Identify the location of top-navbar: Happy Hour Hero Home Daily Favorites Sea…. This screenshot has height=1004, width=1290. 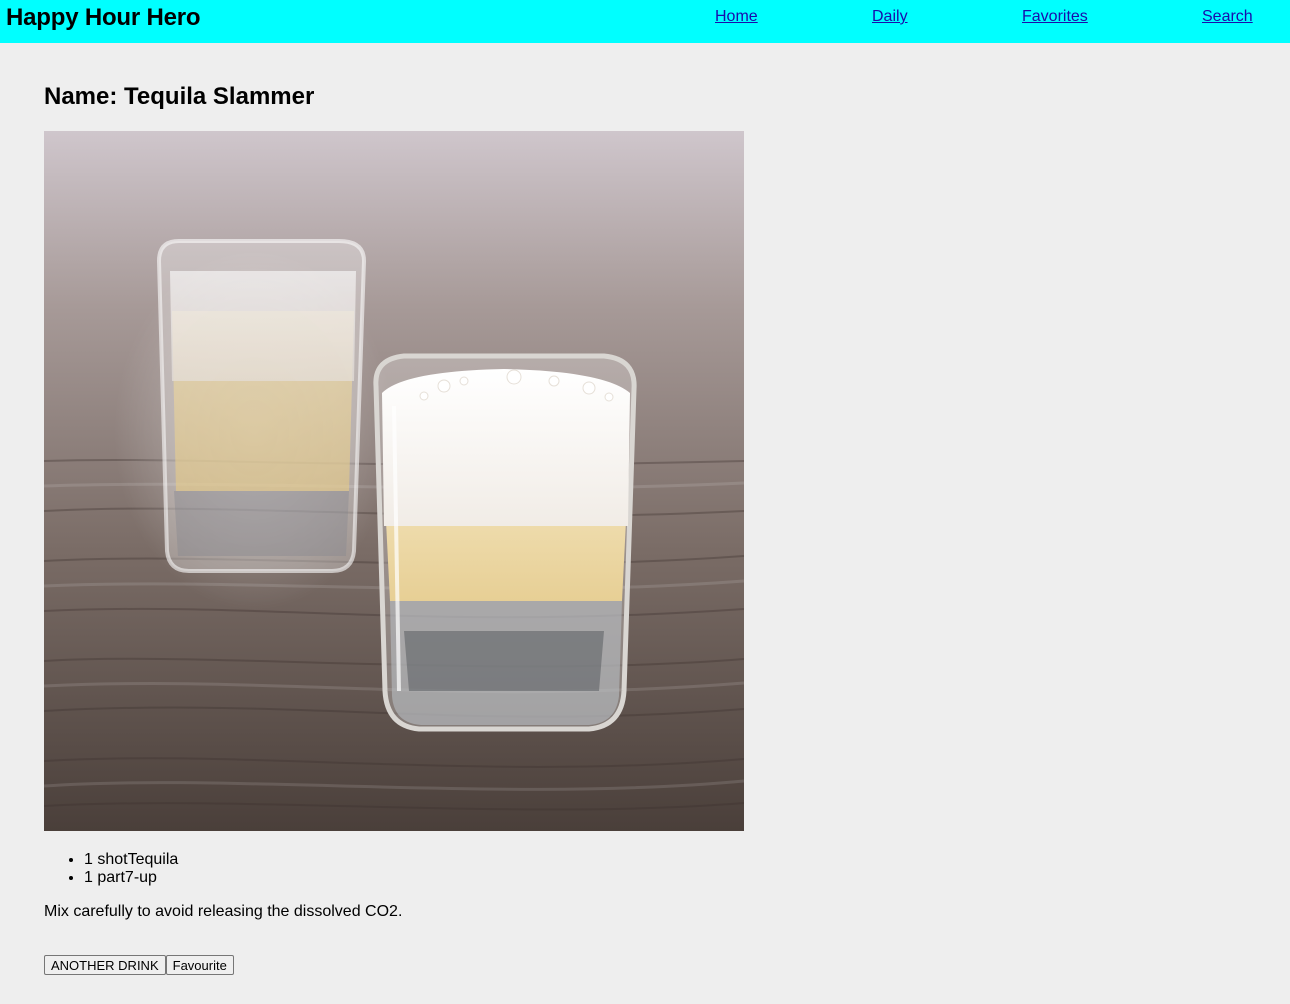
(645, 21).